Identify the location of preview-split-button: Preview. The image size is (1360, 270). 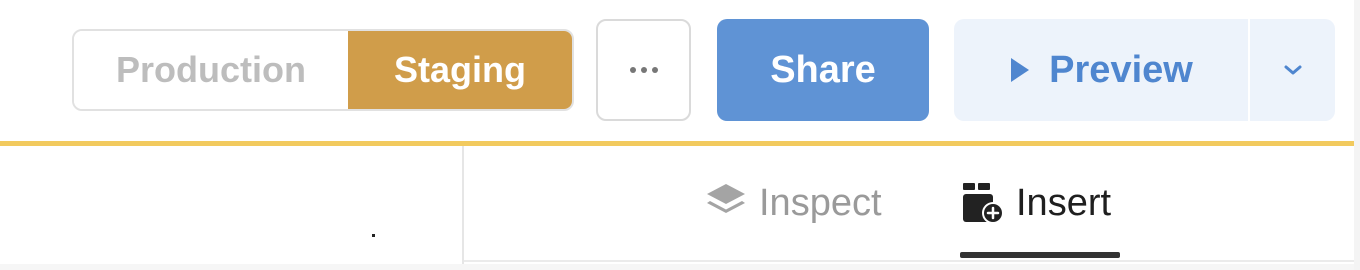
(1144, 70).